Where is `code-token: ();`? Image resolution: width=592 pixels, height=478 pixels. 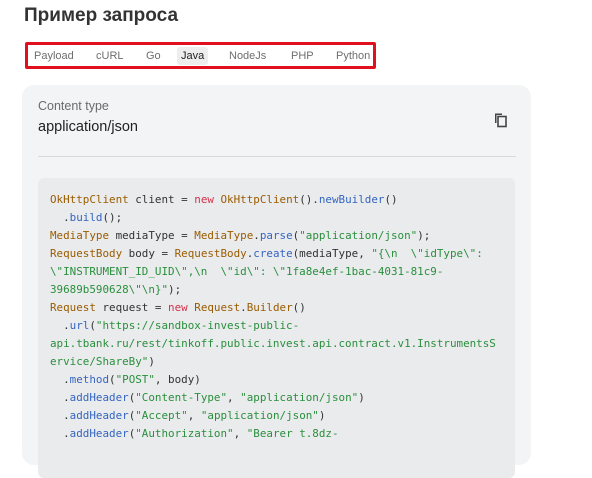 code-token: (); is located at coordinates (112, 217).